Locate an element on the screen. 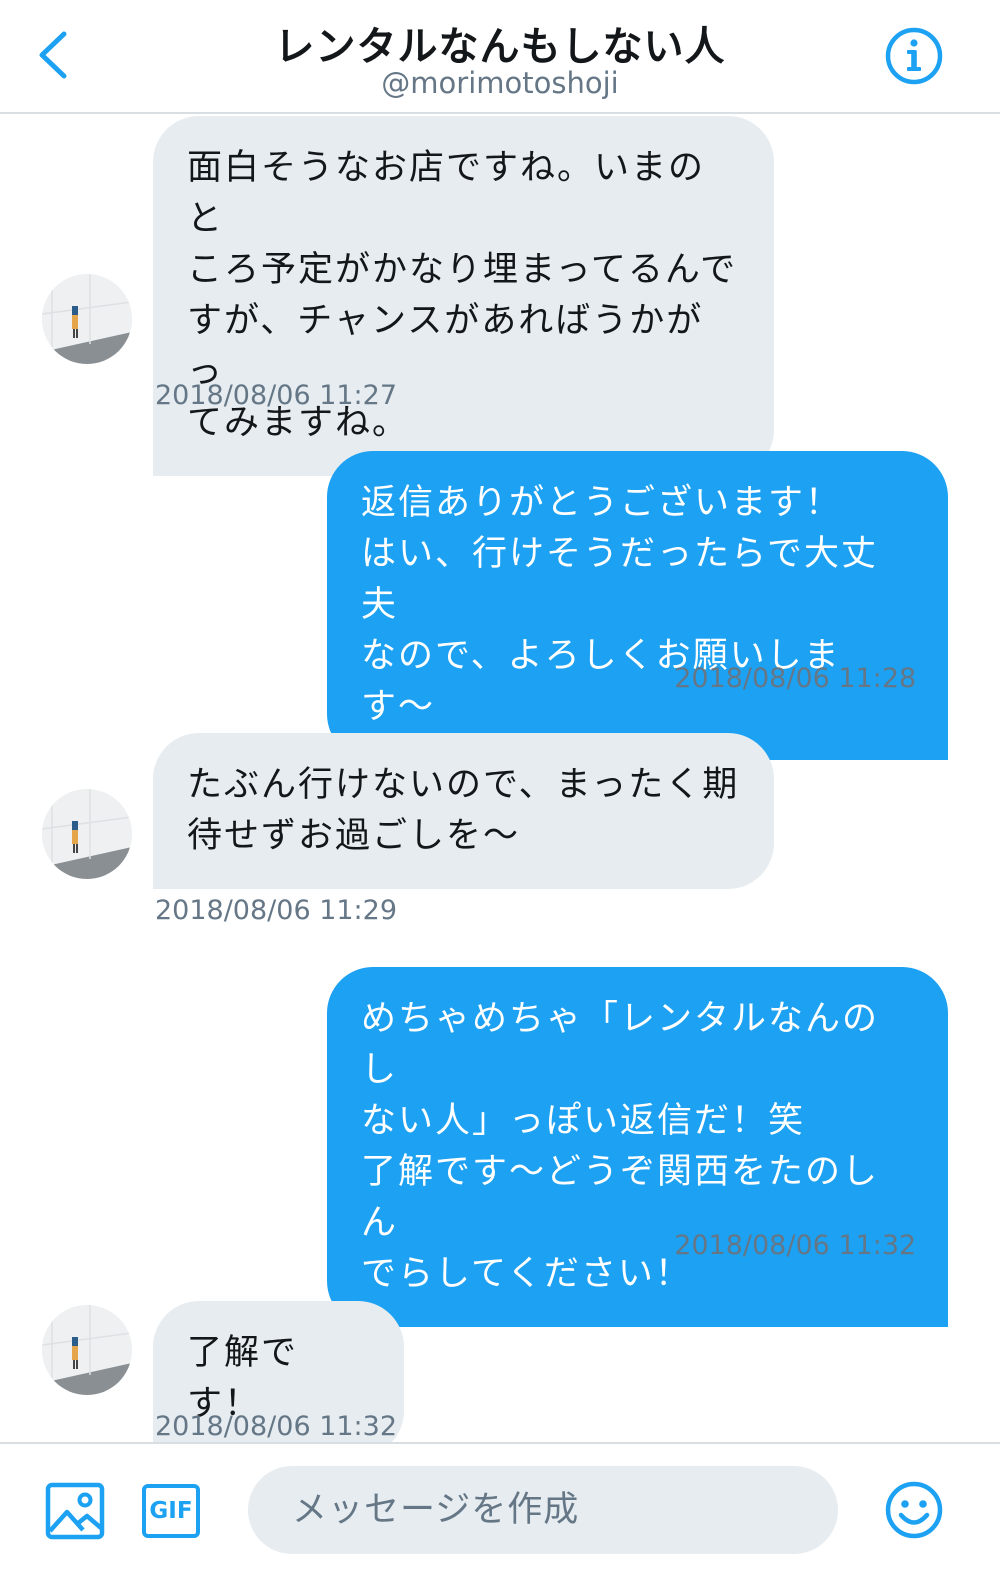 This screenshot has height=1584, width=1000. conversation-handle: @morimotoshoji is located at coordinates (500, 83).